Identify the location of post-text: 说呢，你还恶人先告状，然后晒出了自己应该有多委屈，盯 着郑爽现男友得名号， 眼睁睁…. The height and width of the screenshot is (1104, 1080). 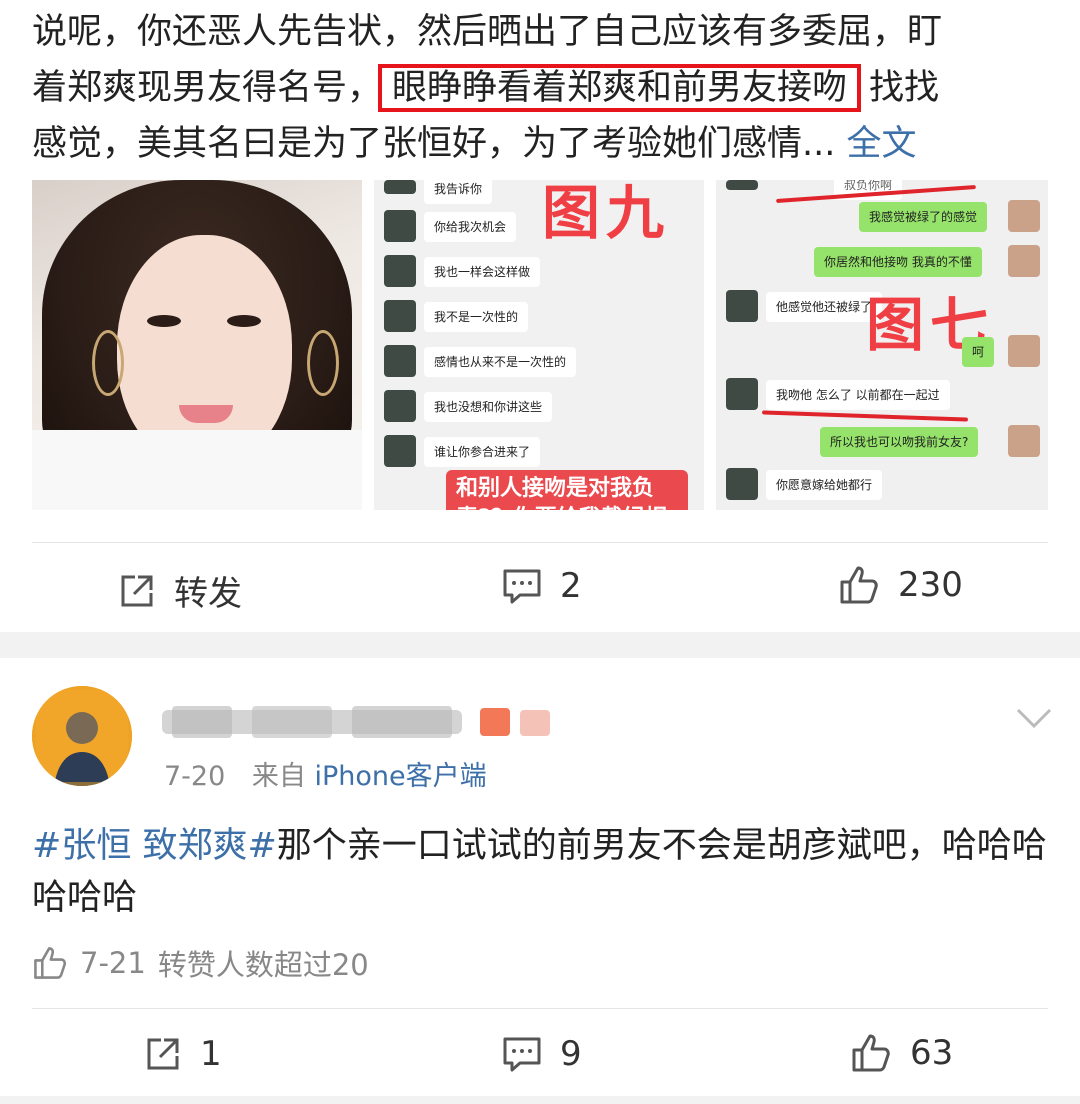
(542, 88).